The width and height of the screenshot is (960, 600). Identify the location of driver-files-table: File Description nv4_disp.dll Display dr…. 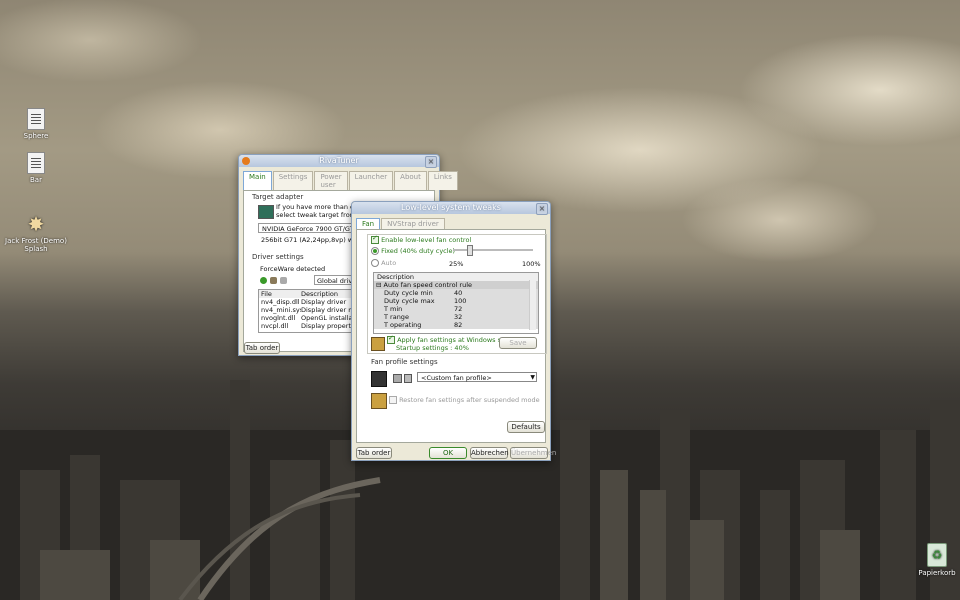
(309, 311).